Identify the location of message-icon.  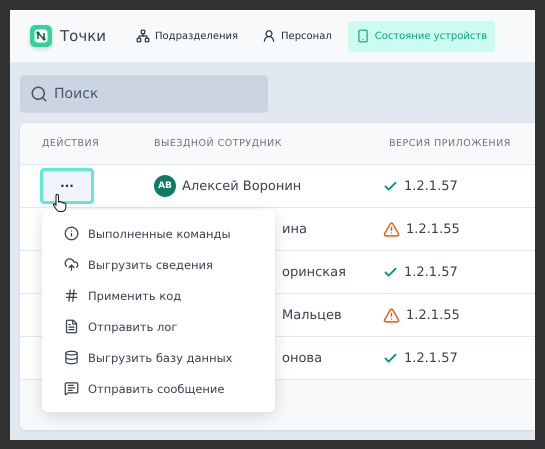
(71, 388).